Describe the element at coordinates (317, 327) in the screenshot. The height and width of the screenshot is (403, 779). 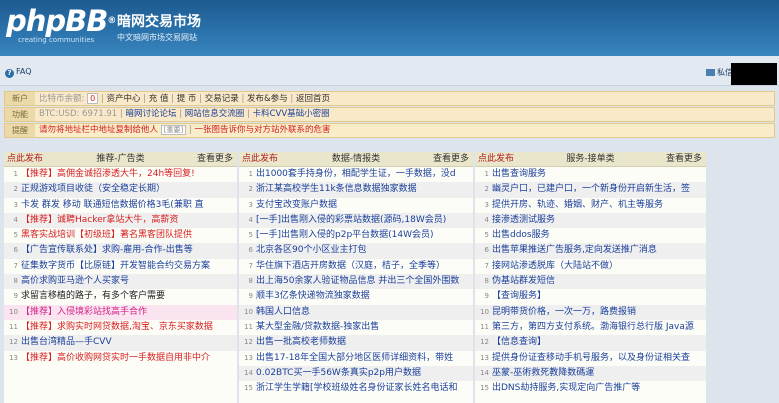
I see `item-title-link: 某大型金融/贷款数据-独家出售` at that location.